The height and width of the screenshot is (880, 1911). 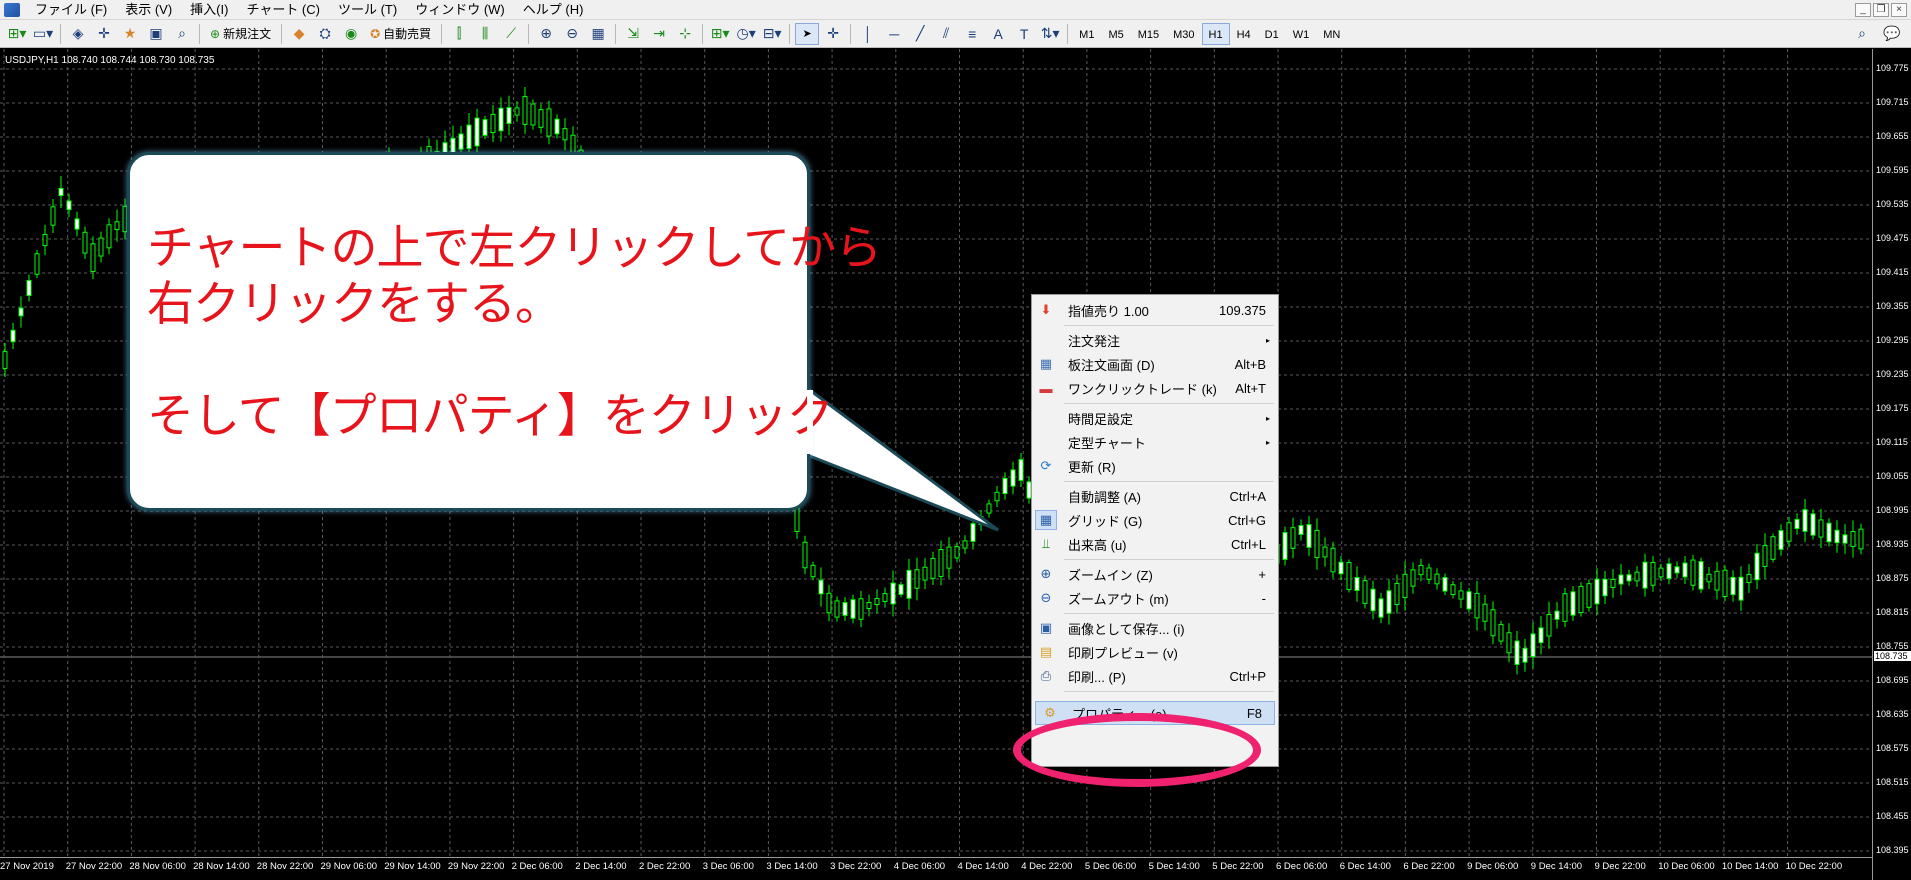 I want to click on text-label-icon: T, so click(x=1024, y=34).